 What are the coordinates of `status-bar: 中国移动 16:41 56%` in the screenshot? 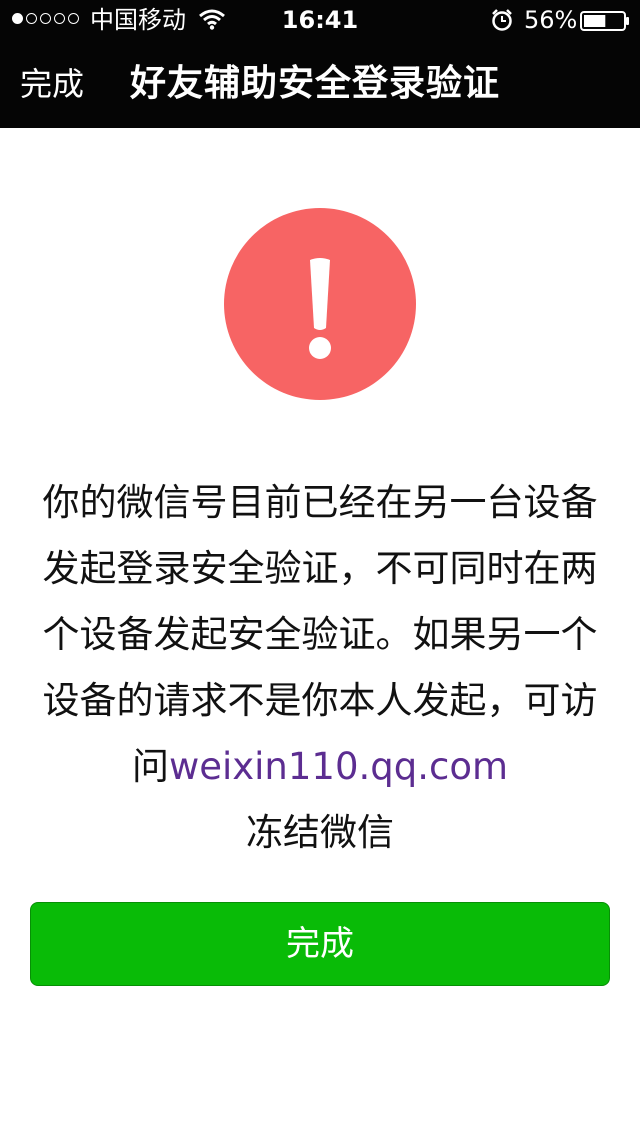 It's located at (320, 20).